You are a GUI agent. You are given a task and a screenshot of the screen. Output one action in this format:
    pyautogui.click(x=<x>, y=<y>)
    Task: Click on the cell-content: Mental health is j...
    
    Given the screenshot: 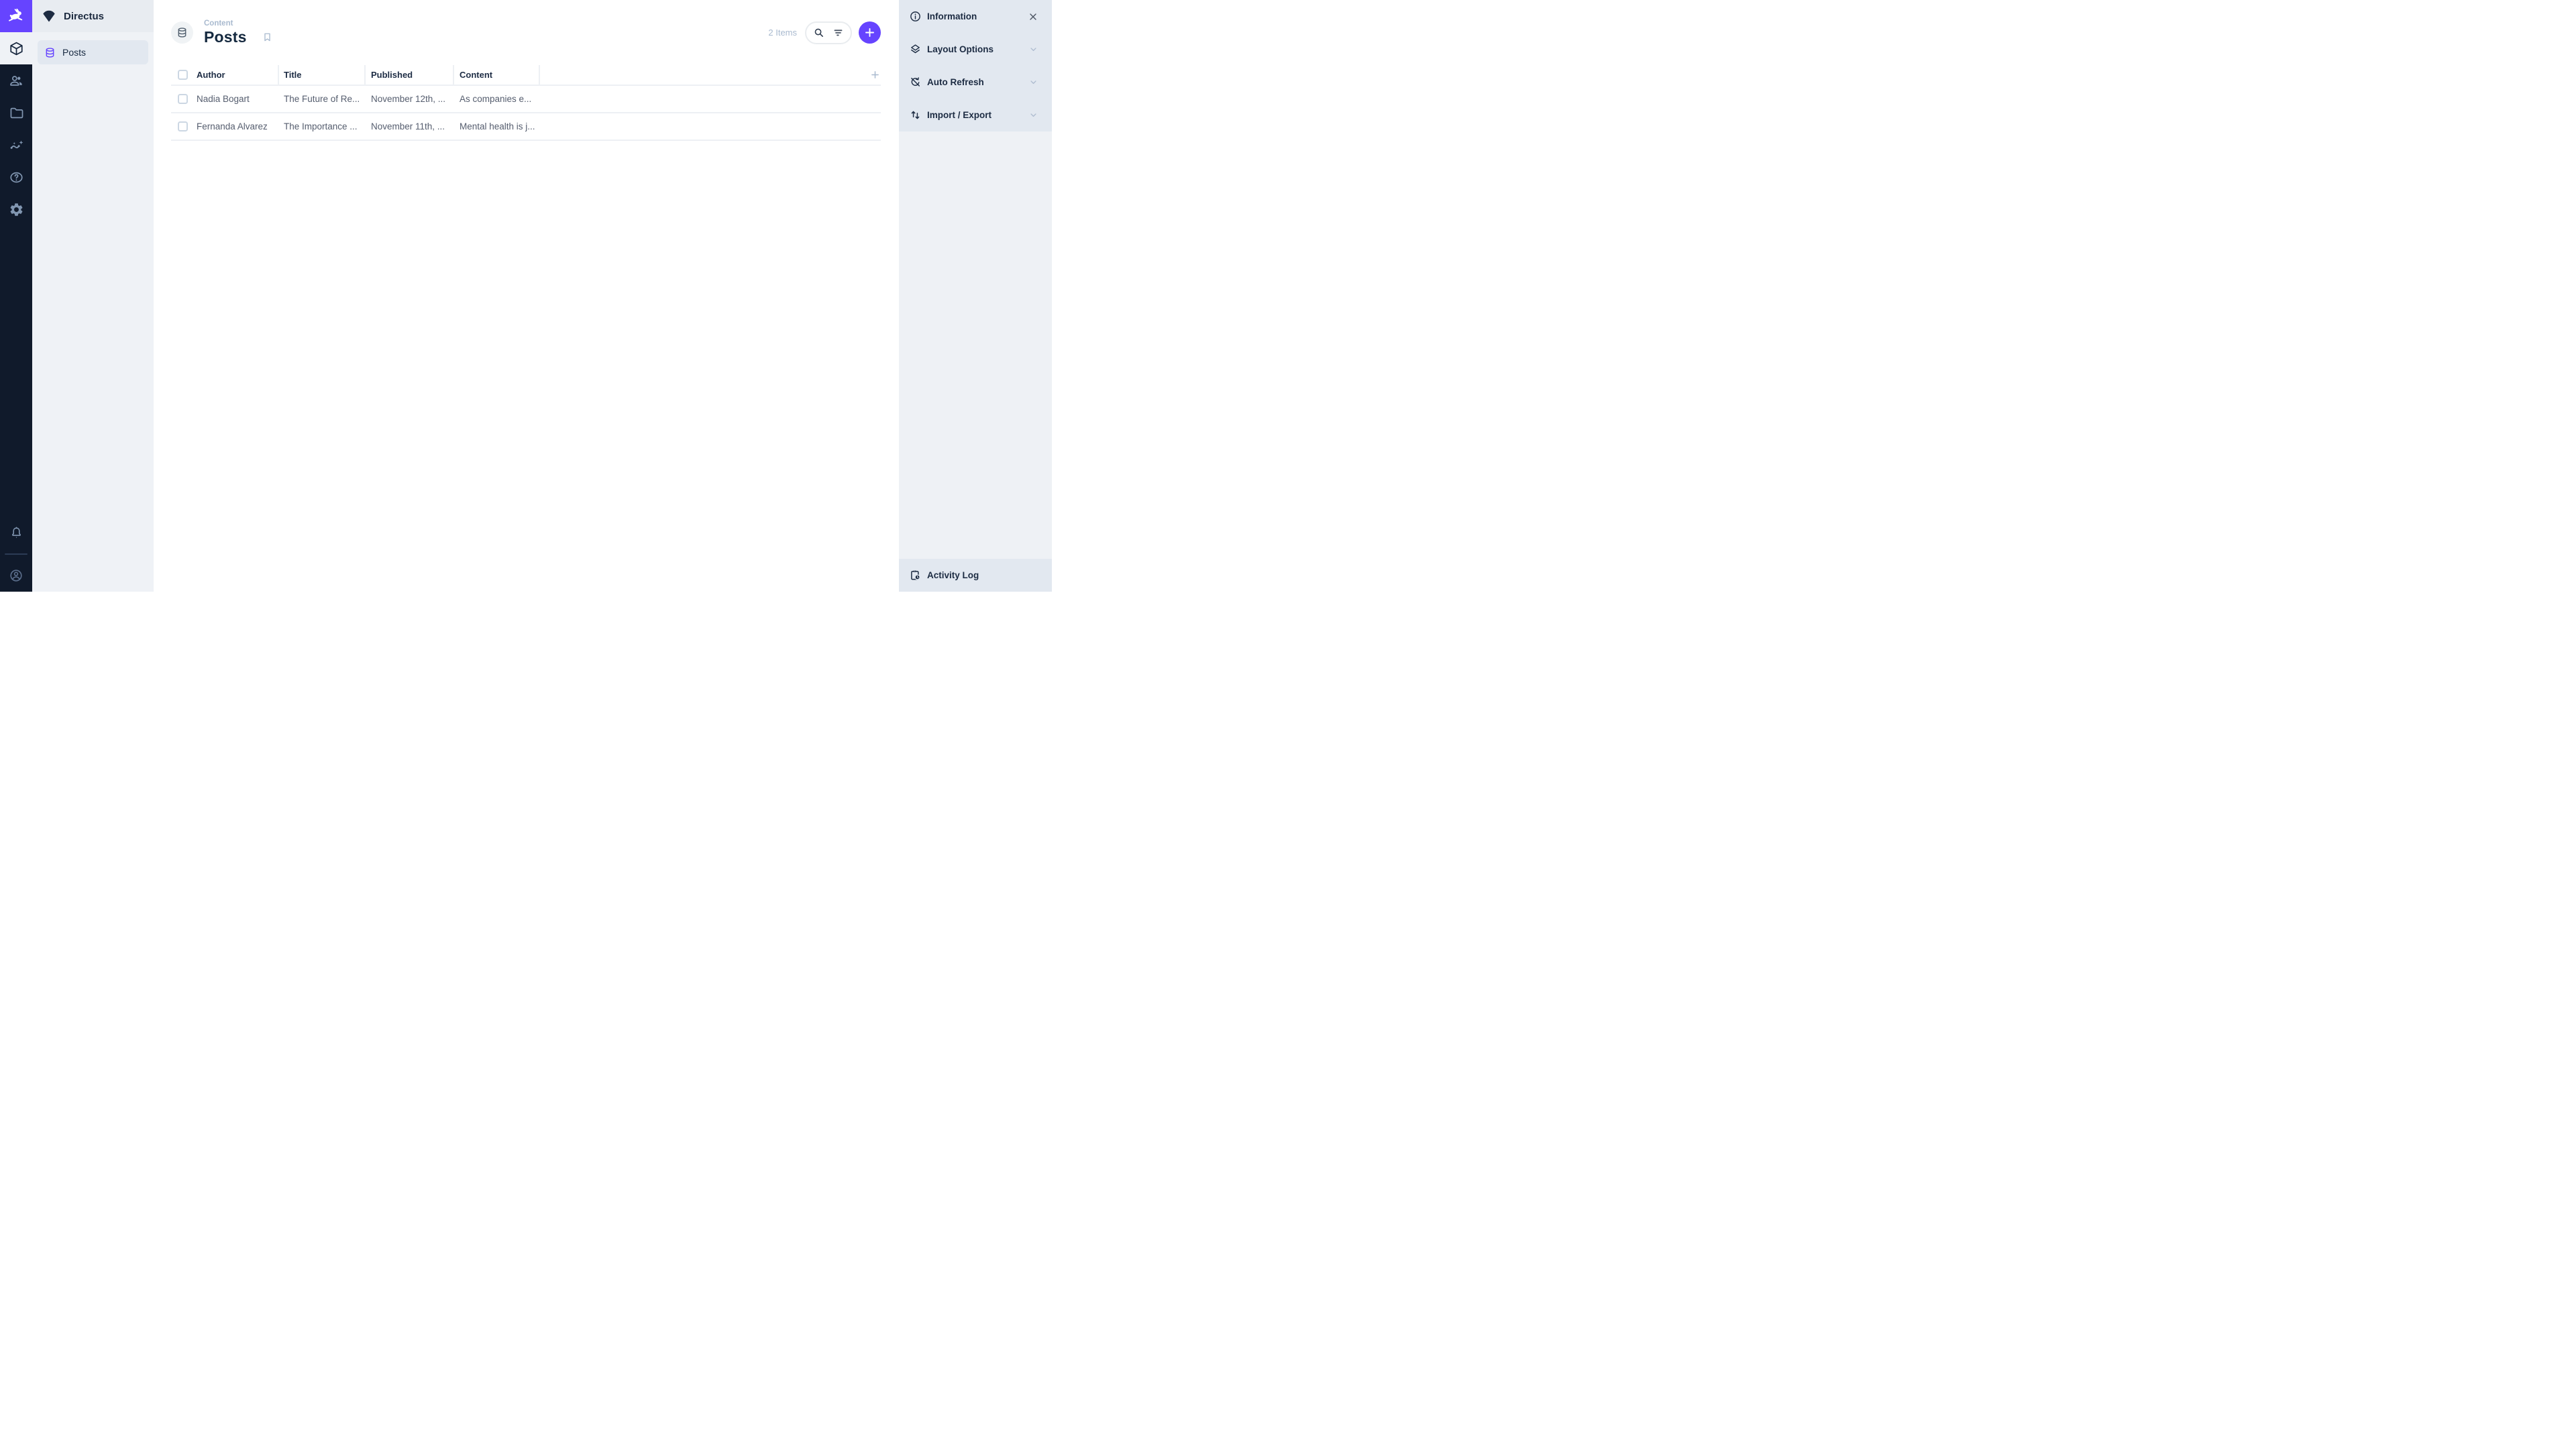 What is the action you would take?
    pyautogui.click(x=497, y=126)
    